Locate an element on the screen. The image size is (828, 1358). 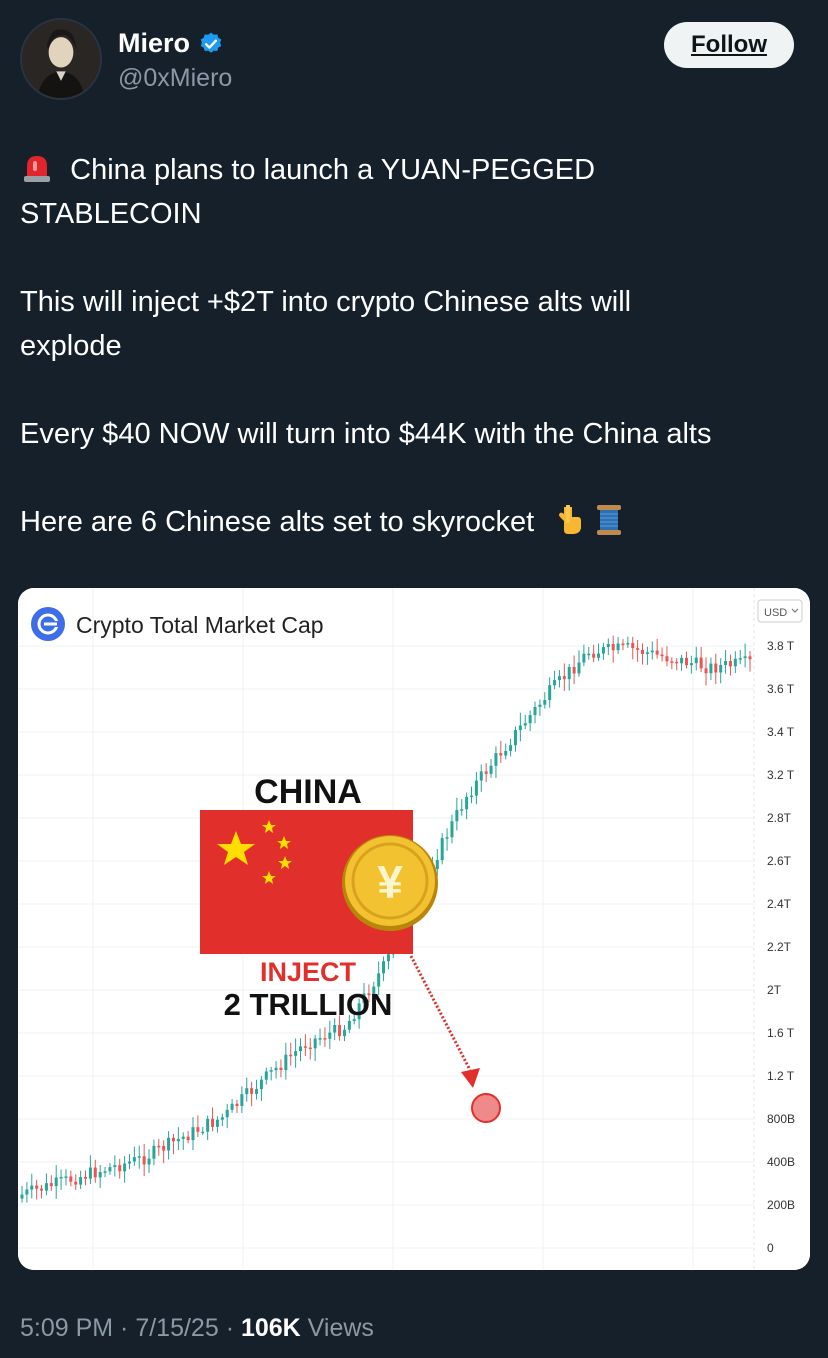
amount-label: 2 TRILLION is located at coordinates (308, 1004).